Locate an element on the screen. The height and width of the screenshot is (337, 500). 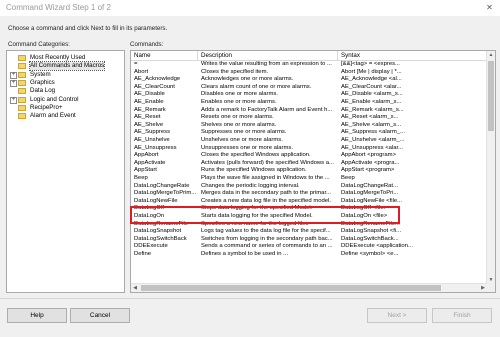
category-item: RecipePro+ is located at coordinates (65, 108).